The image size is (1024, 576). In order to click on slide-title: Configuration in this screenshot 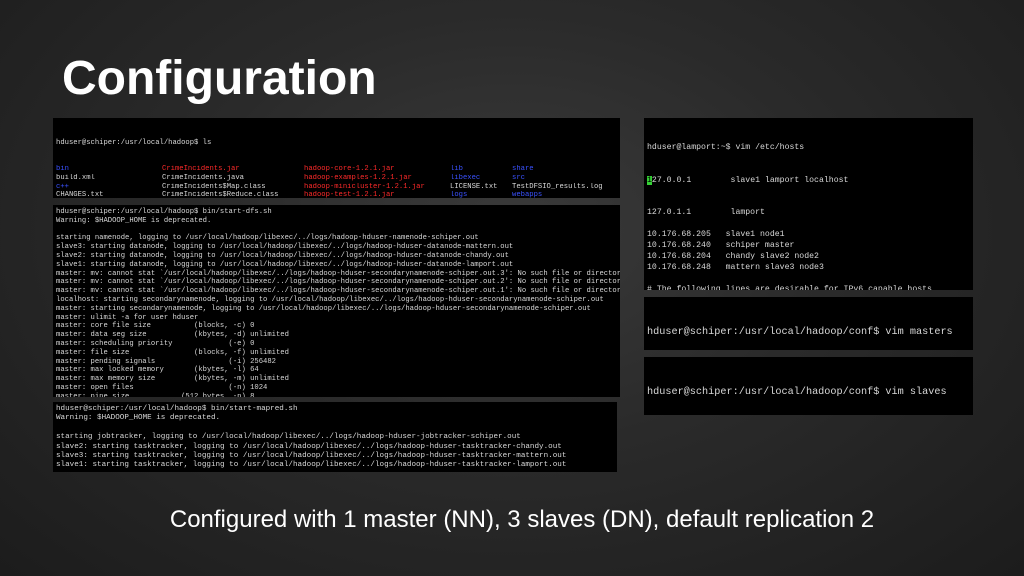, I will do `click(219, 78)`.